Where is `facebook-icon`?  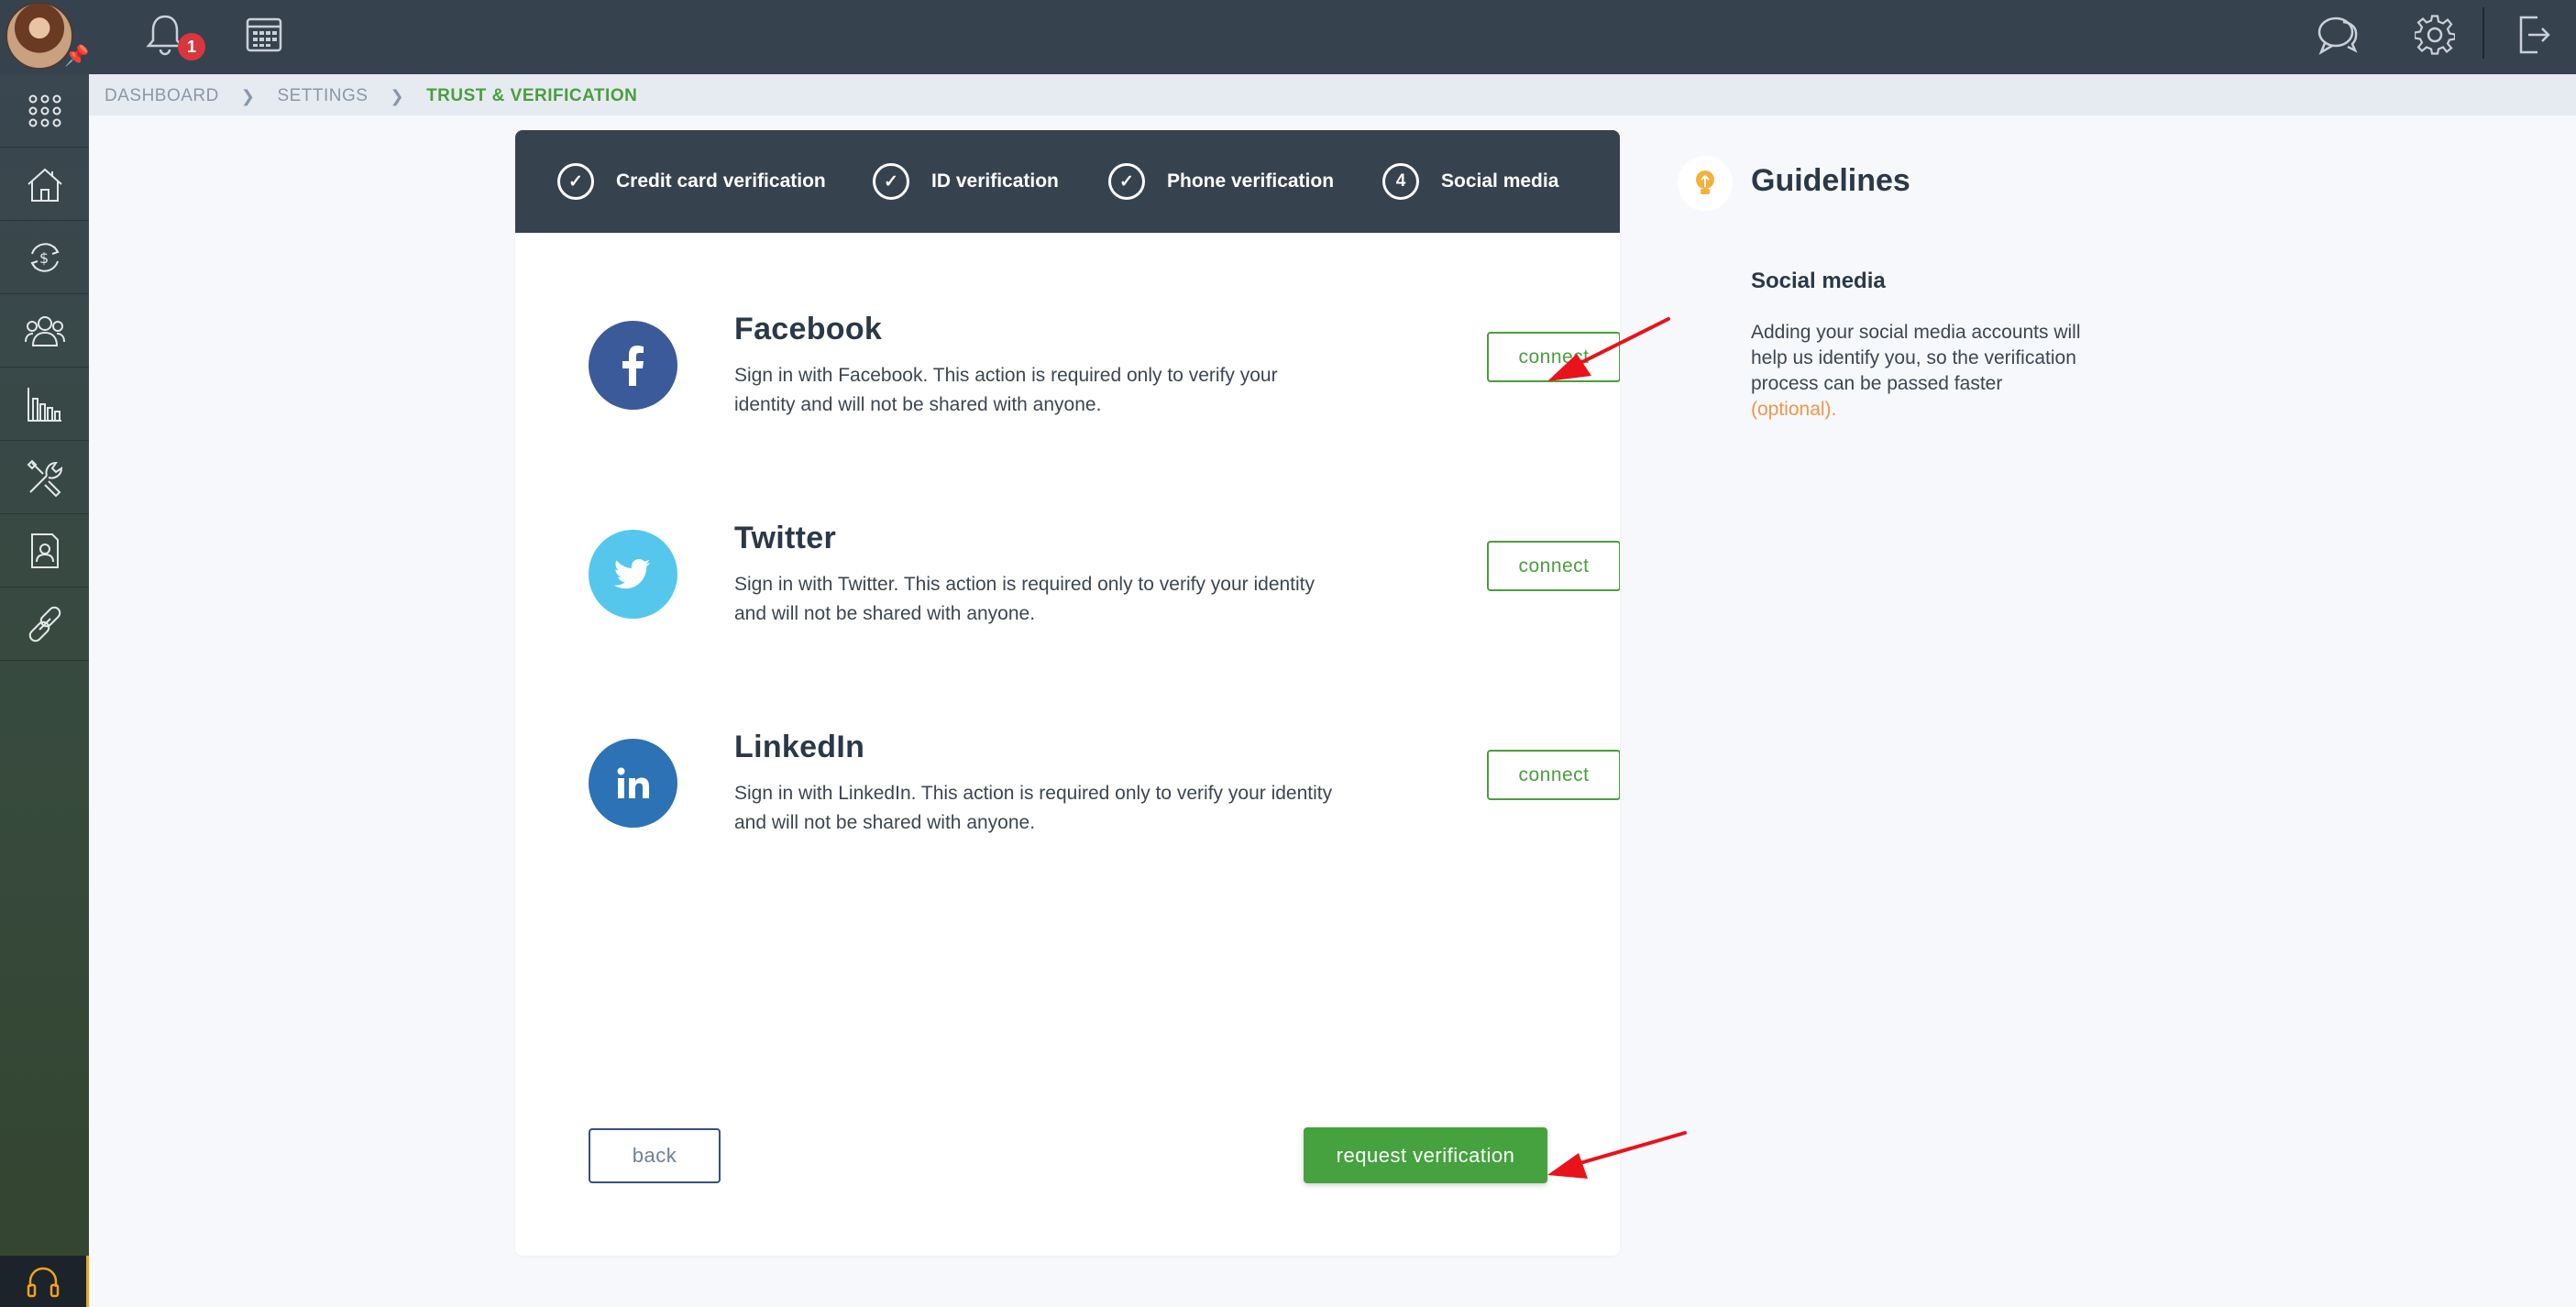
facebook-icon is located at coordinates (633, 365).